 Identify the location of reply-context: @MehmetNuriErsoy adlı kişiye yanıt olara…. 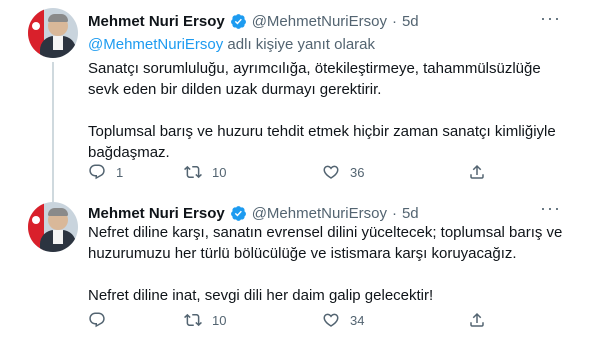
(231, 44).